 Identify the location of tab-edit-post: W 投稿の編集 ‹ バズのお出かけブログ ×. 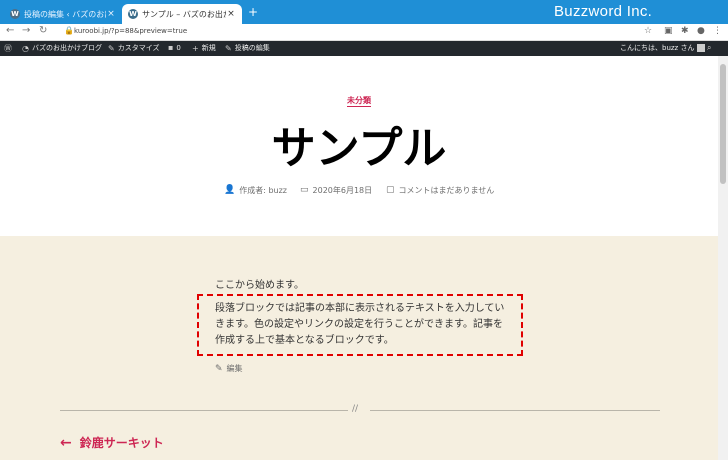
(63, 14).